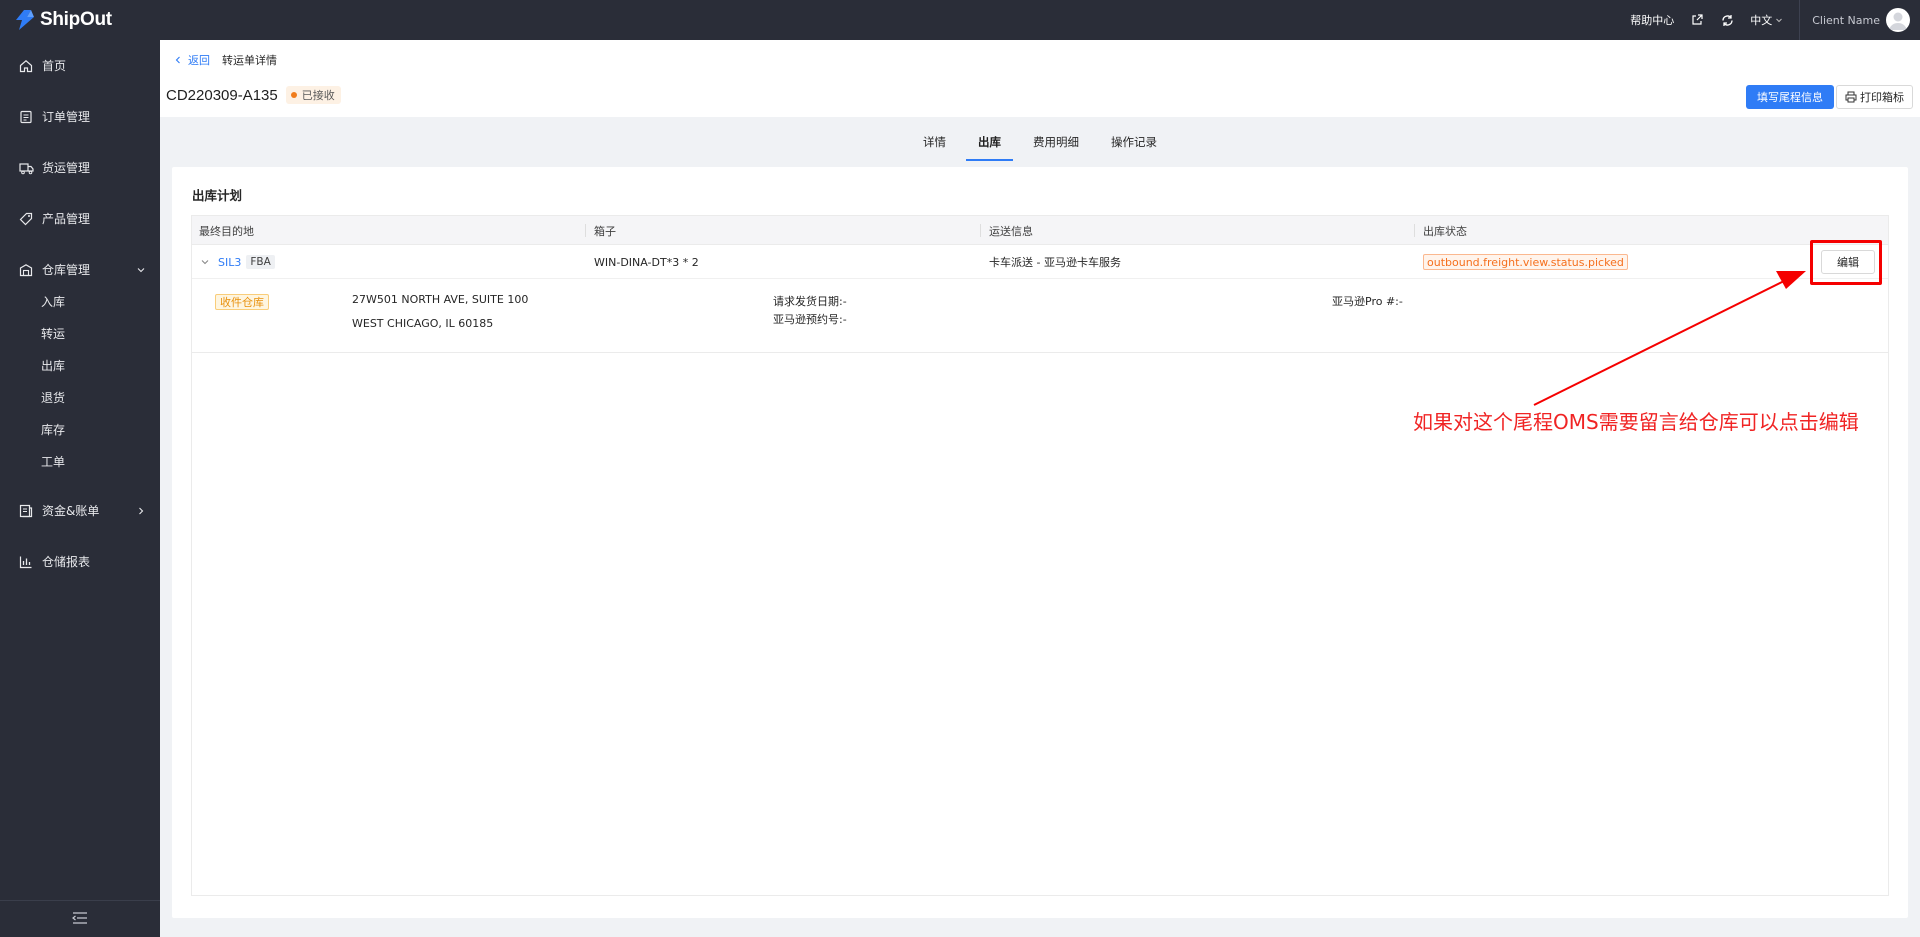  Describe the element at coordinates (934, 142) in the screenshot. I see `tab-details: 详情` at that location.